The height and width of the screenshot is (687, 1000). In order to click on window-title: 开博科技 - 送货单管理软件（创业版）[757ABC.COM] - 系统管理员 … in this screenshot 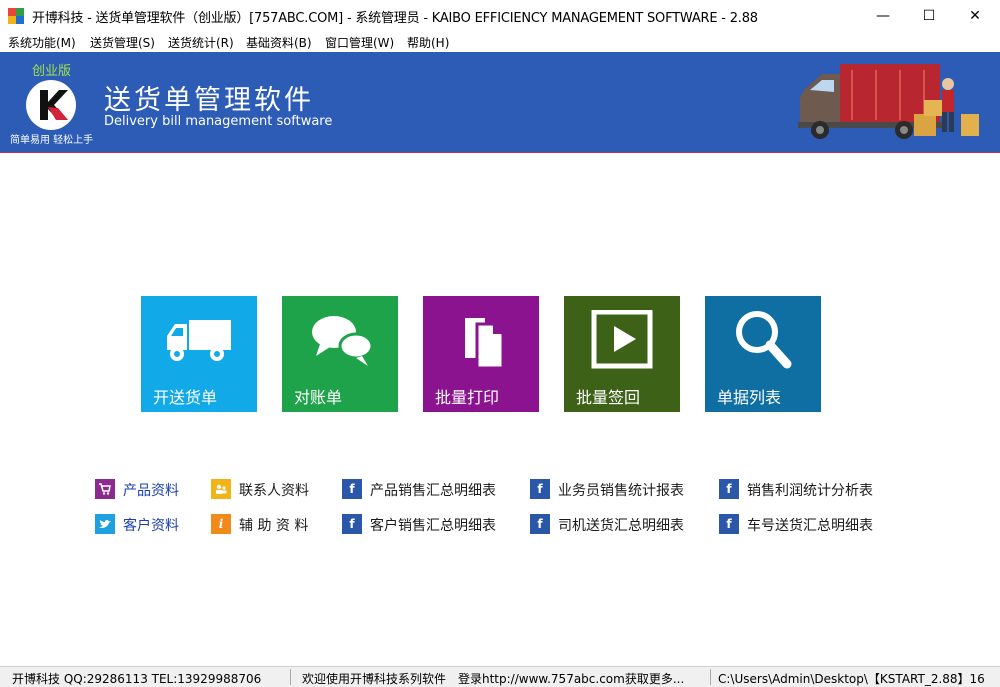, I will do `click(395, 18)`.